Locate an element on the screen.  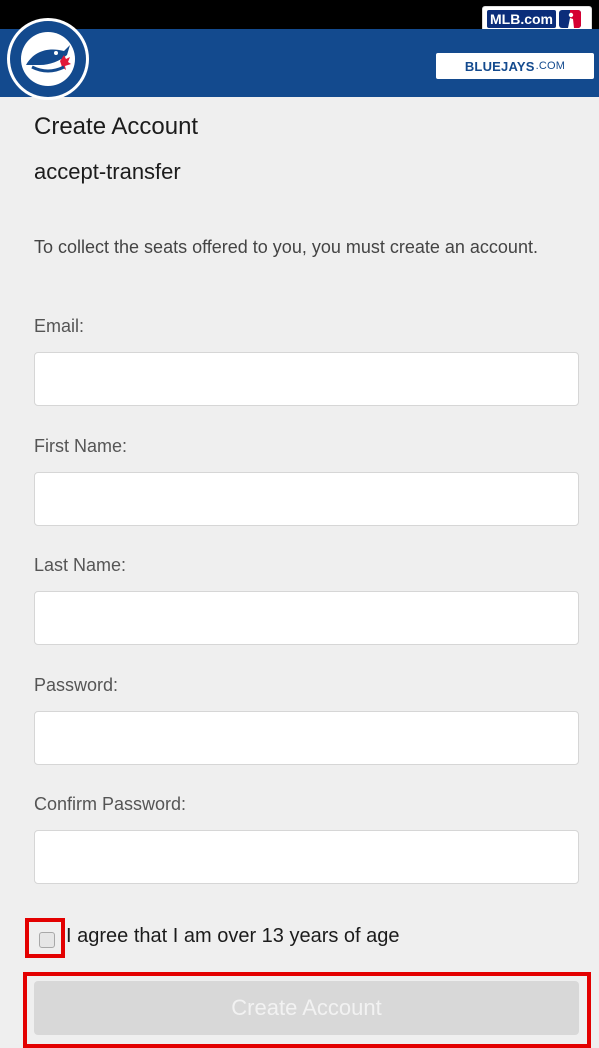
age-checkbox is located at coordinates (47, 940).